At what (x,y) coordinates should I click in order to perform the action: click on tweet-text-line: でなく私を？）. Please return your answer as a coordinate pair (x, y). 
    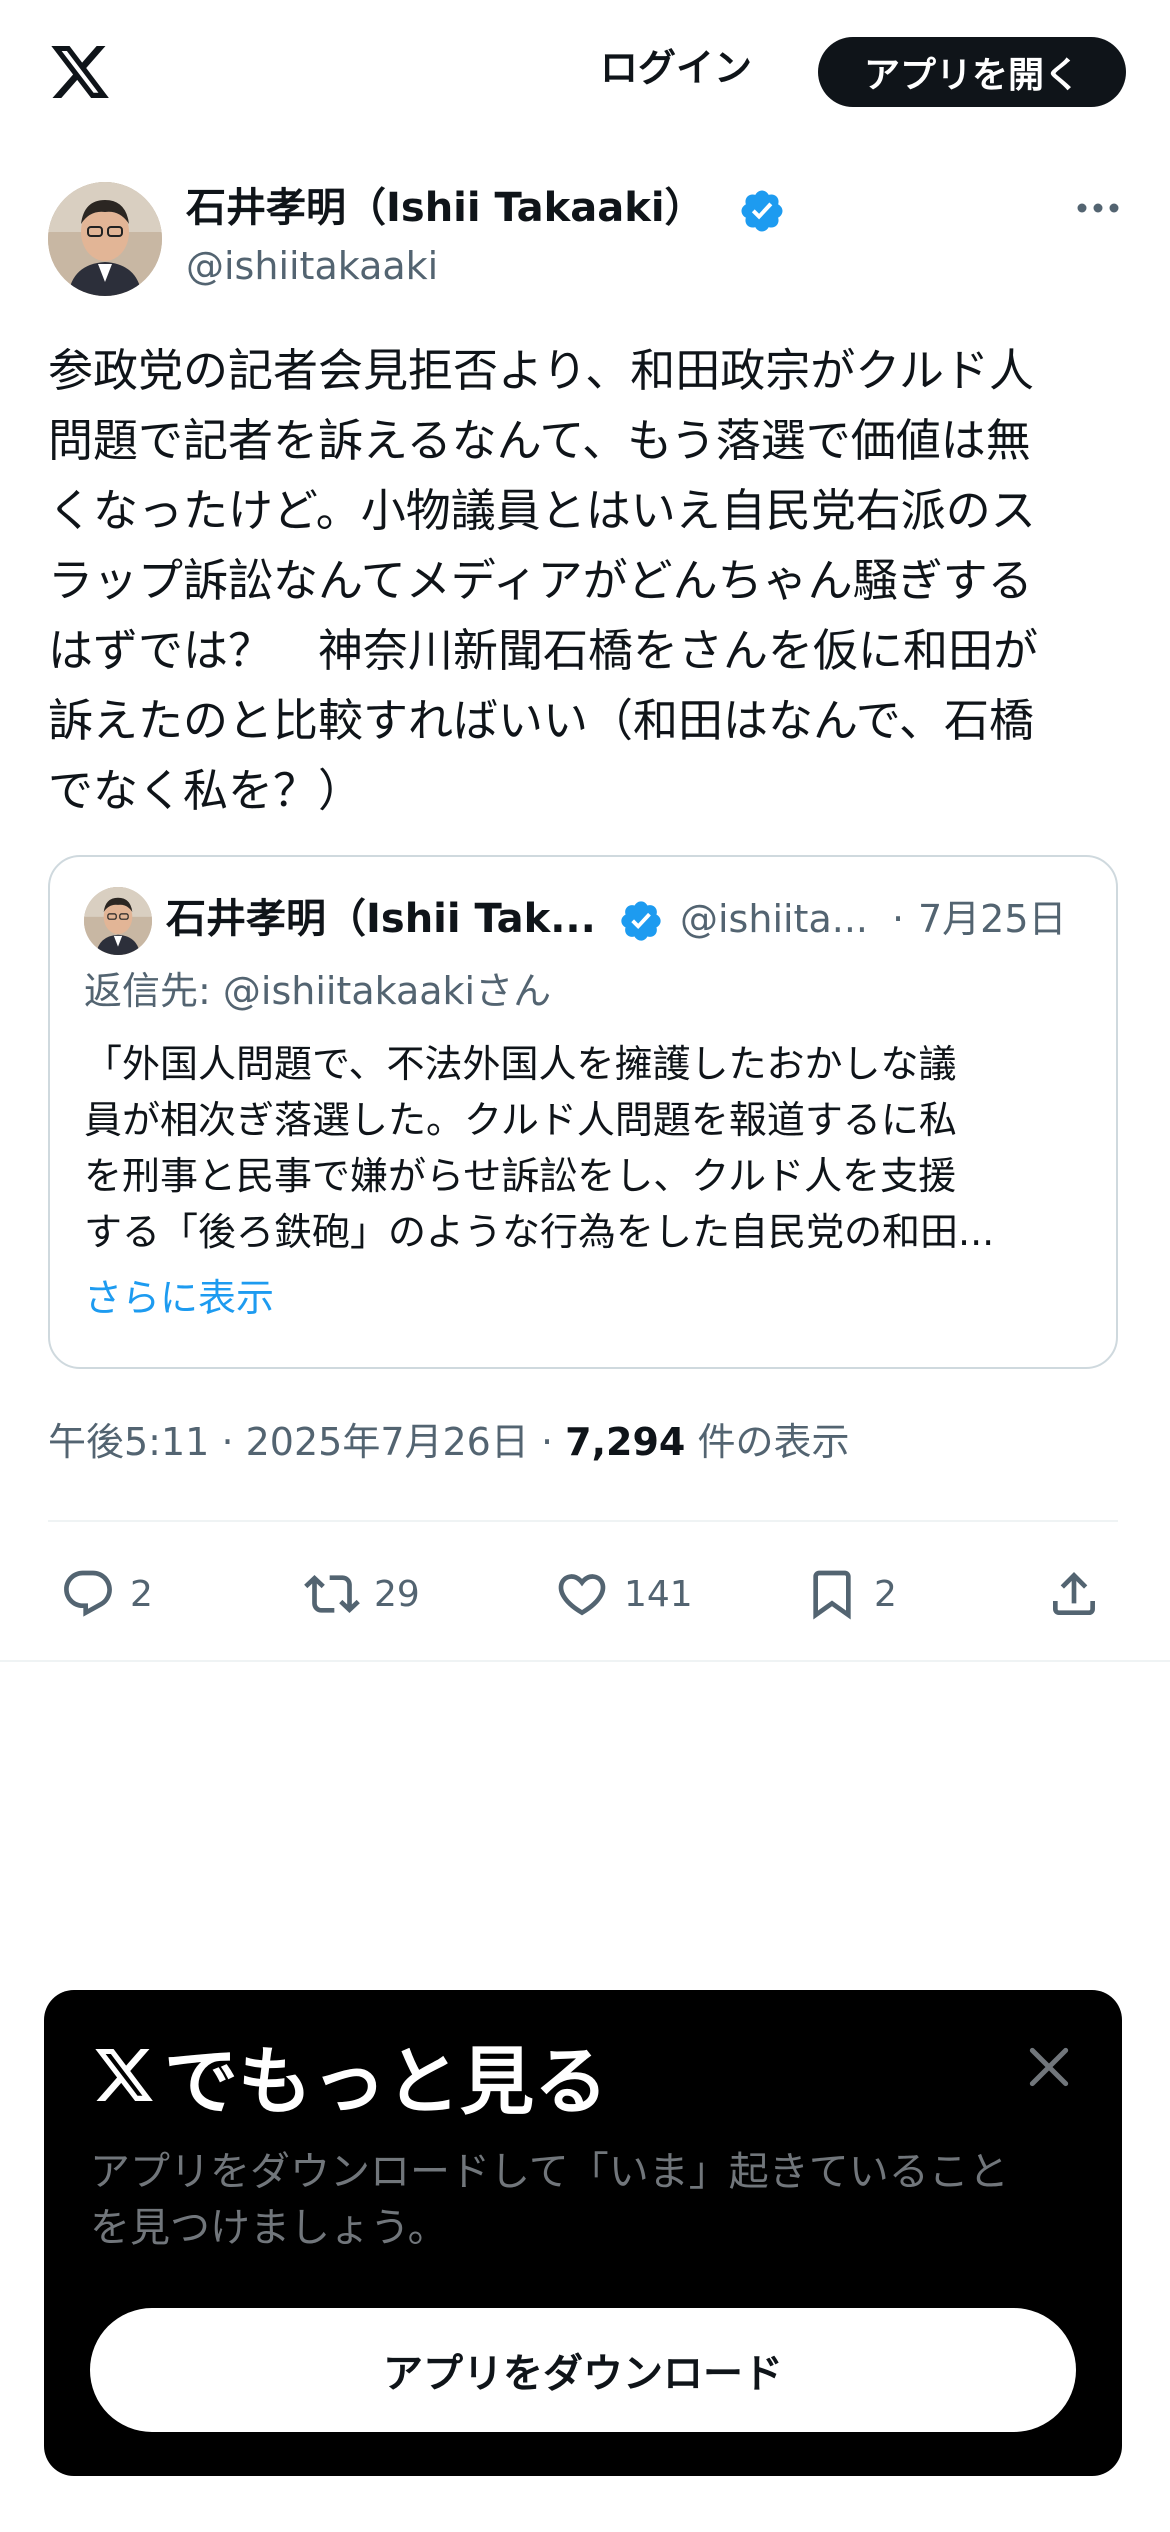
    Looking at the image, I should click on (206, 790).